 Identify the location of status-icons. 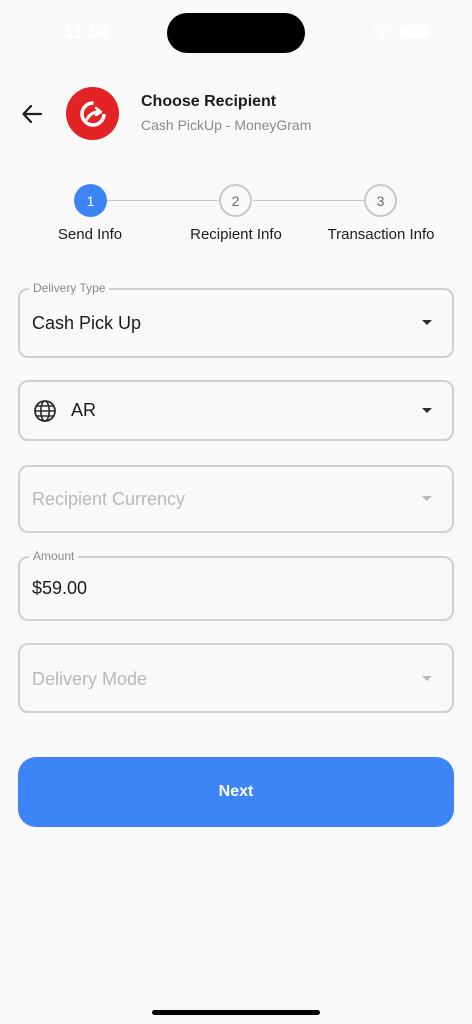
(400, 31).